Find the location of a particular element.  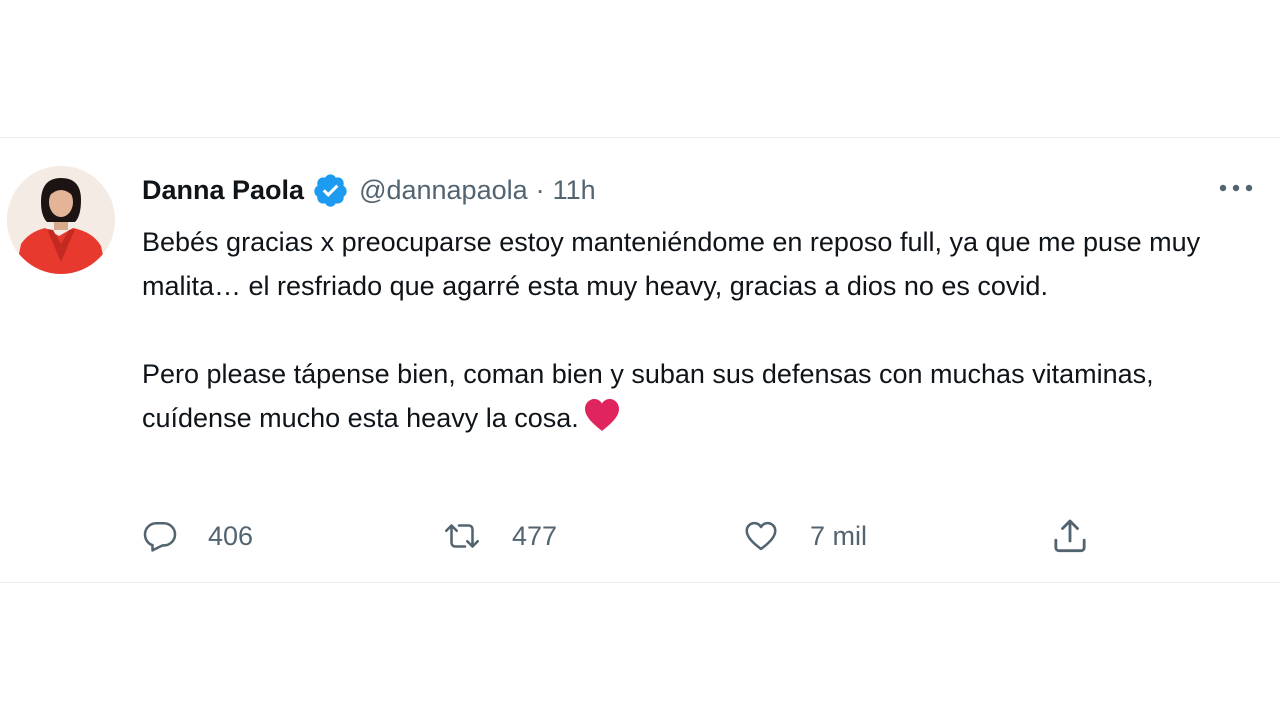

share-icon is located at coordinates (1070, 536).